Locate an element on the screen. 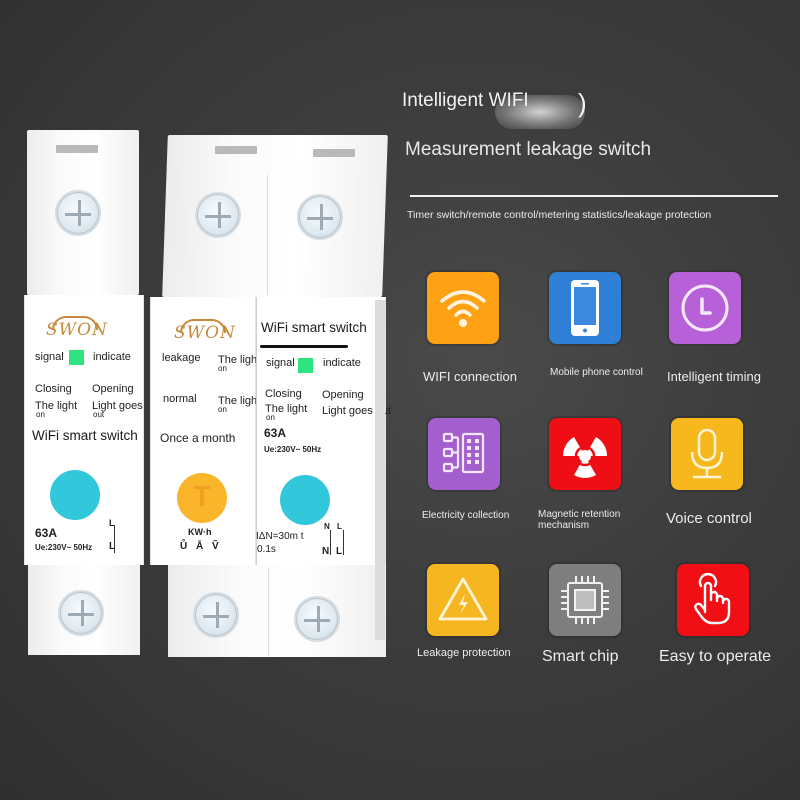 This screenshot has width=800, height=800. feature-label: Smart chip is located at coordinates (580, 656).